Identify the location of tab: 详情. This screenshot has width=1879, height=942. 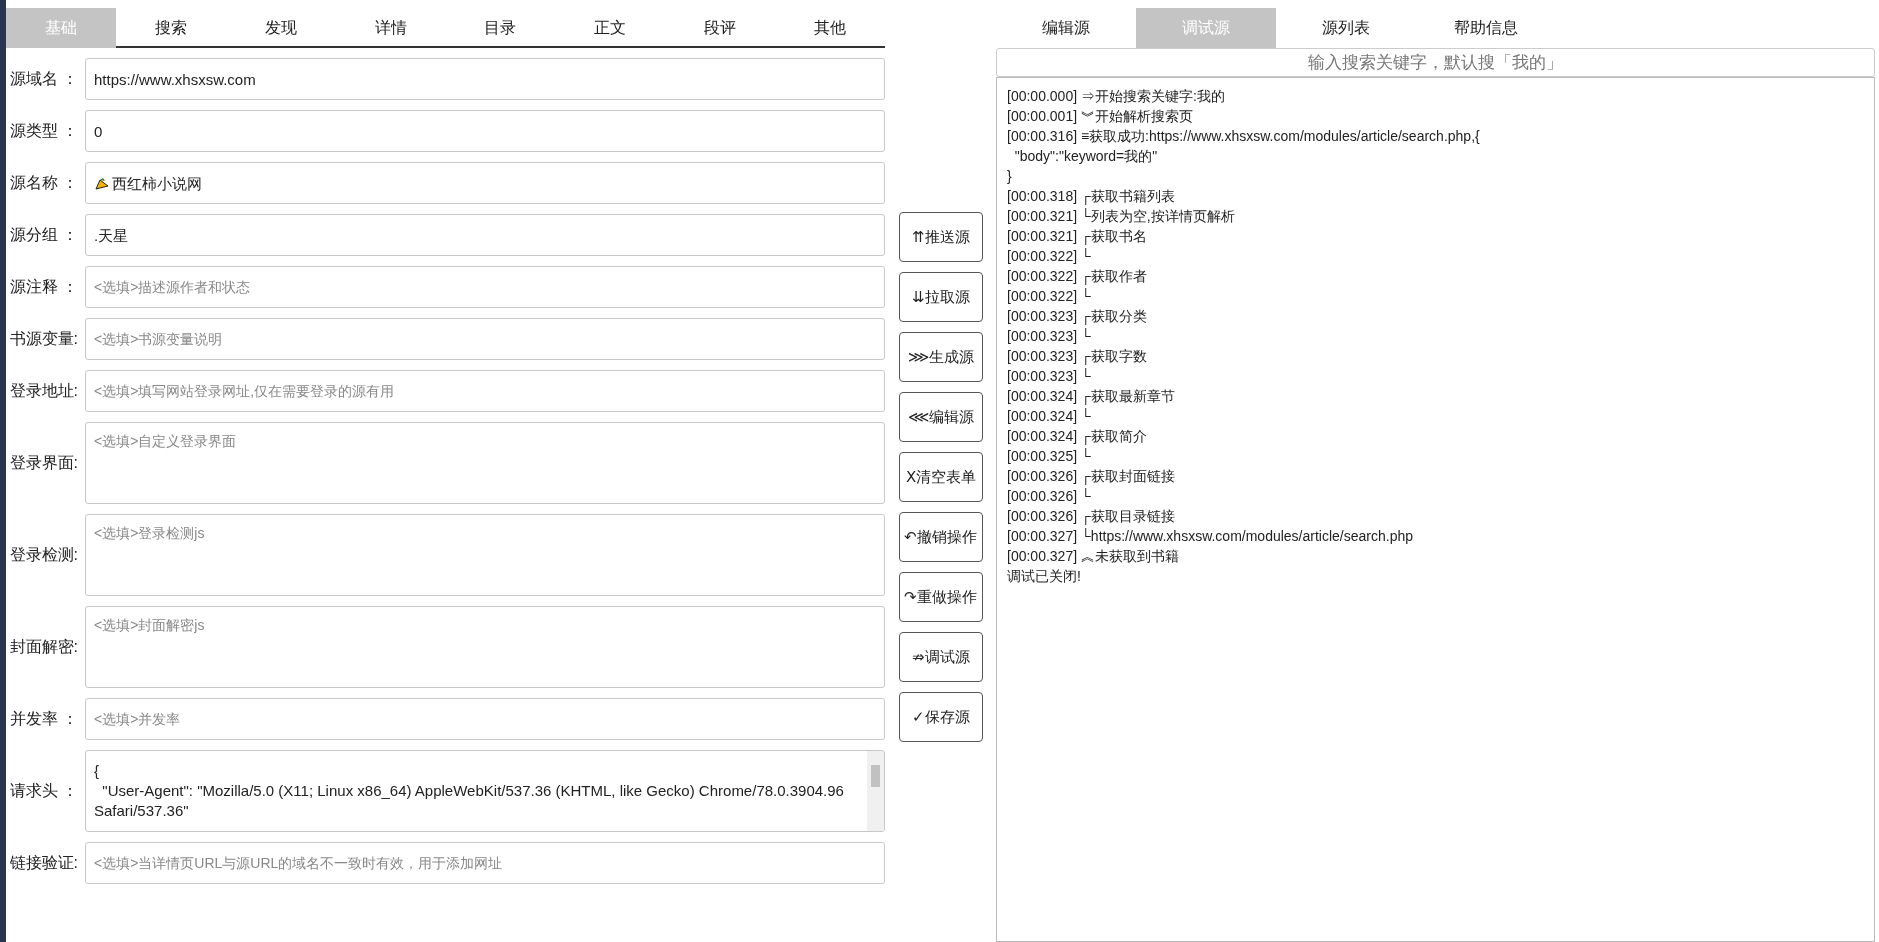
(390, 28).